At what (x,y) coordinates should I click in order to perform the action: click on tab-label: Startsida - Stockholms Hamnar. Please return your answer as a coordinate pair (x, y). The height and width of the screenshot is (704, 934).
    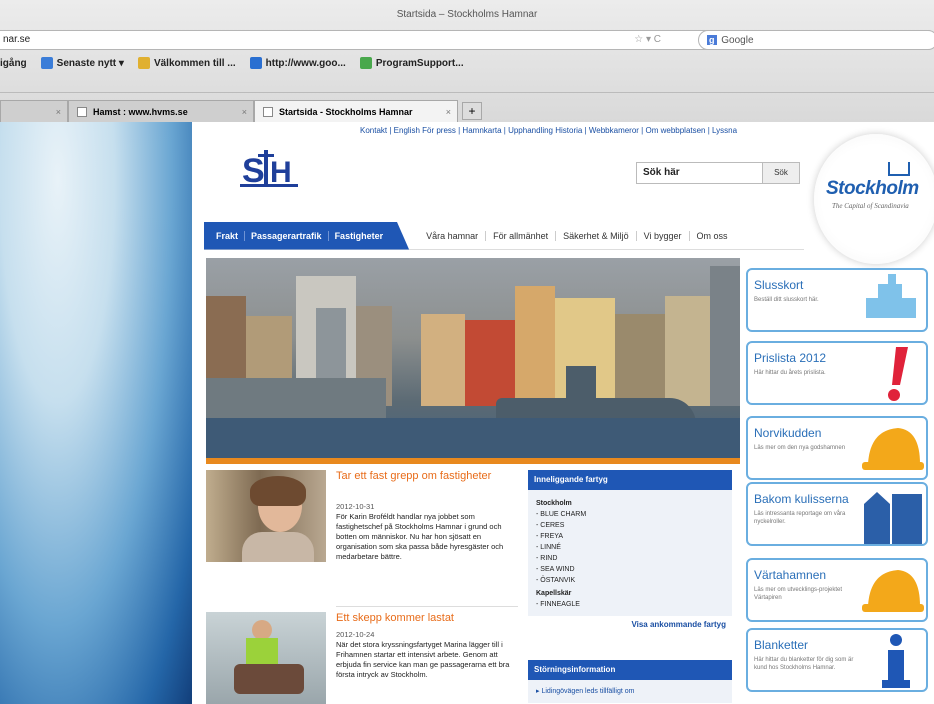
    Looking at the image, I should click on (346, 111).